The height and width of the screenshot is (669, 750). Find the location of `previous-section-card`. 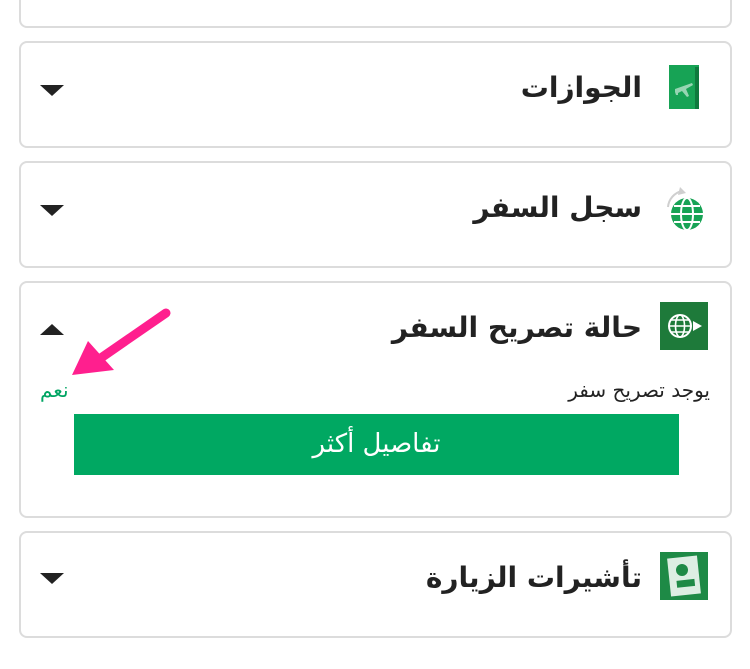

previous-section-card is located at coordinates (375, 14).